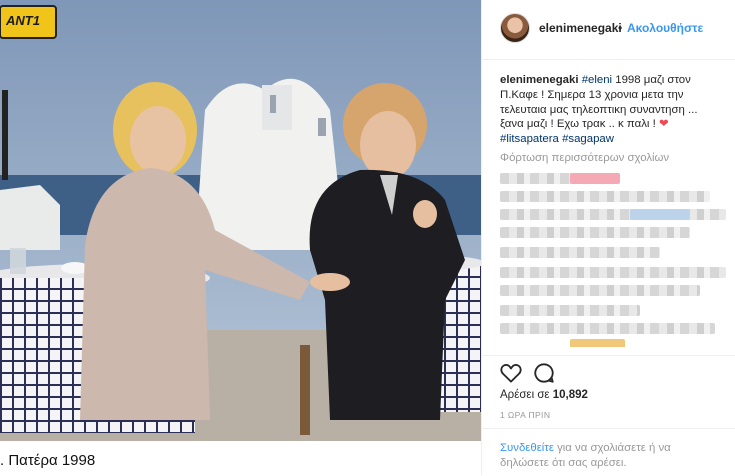 This screenshot has height=476, width=735. What do you see at coordinates (597, 80) in the screenshot?
I see `hashtag-link: #eleni` at bounding box center [597, 80].